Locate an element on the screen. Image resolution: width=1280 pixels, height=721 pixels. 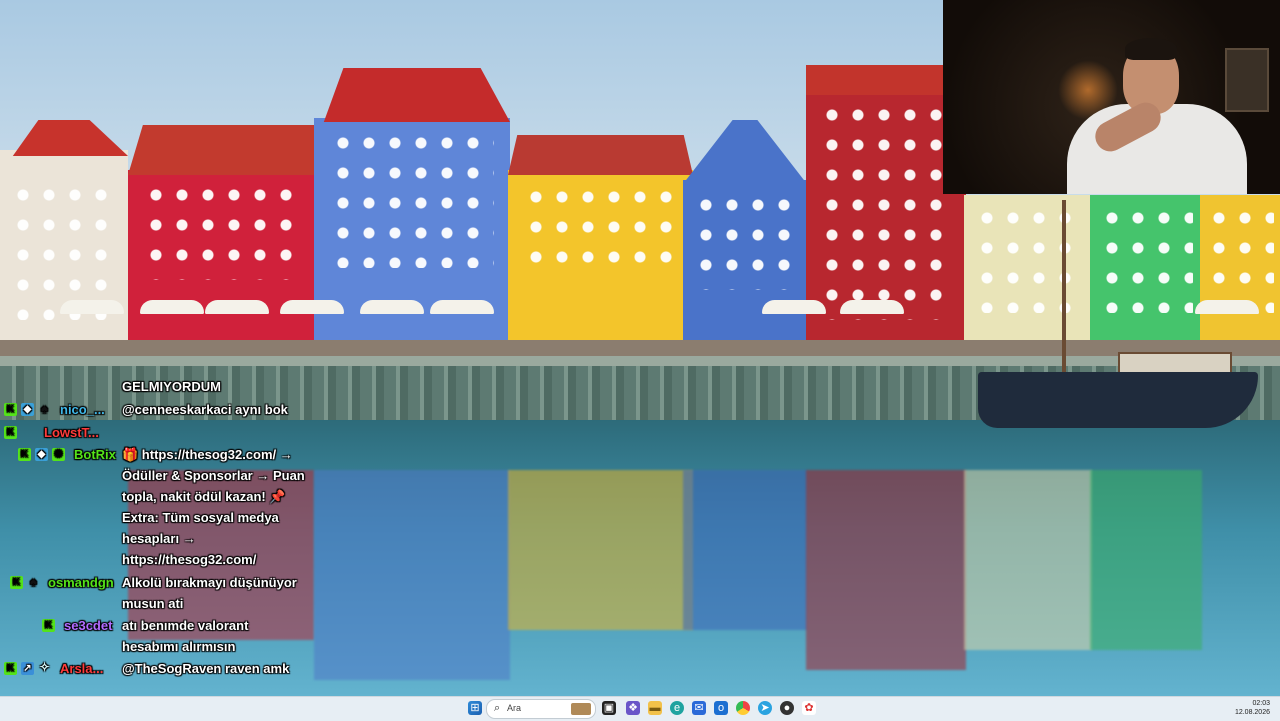
house-yellow is located at coordinates (600, 240).